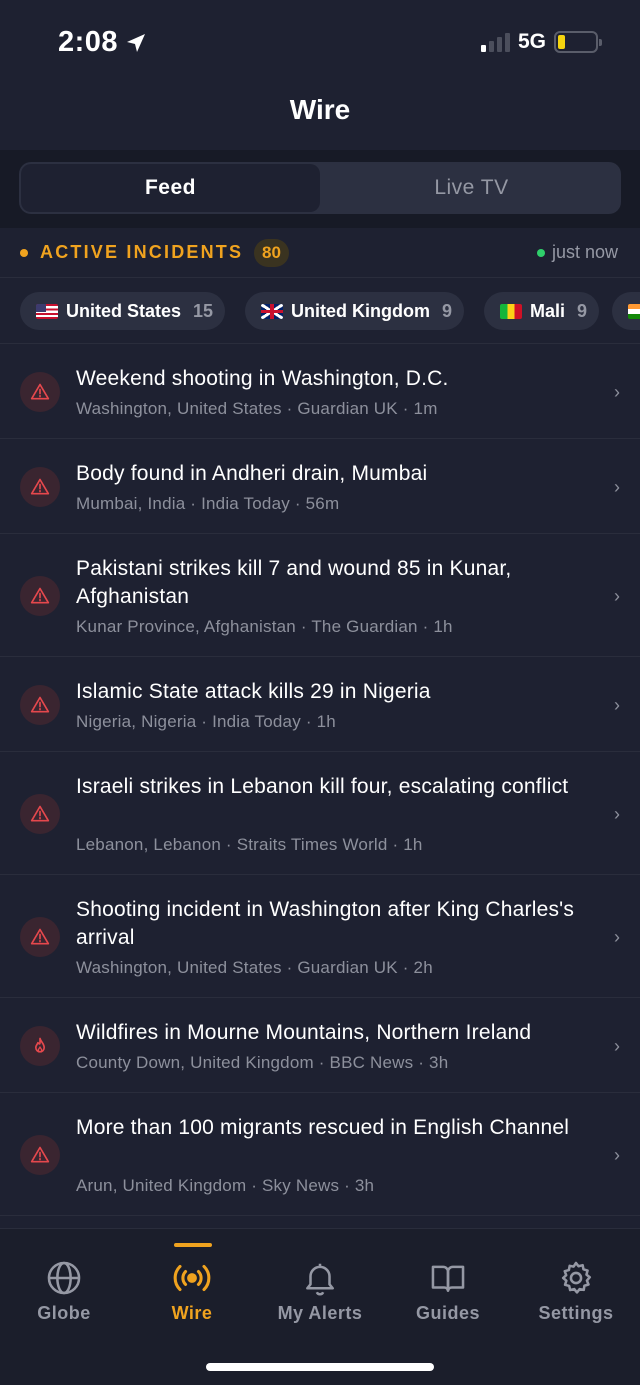  Describe the element at coordinates (64, 1278) in the screenshot. I see `globe-icon` at that location.